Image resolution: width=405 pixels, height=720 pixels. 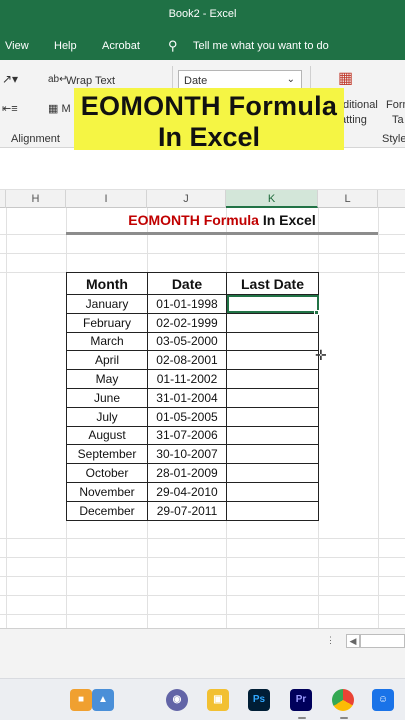 I want to click on tell-me-search: Tell me what you want to do, so click(x=261, y=46).